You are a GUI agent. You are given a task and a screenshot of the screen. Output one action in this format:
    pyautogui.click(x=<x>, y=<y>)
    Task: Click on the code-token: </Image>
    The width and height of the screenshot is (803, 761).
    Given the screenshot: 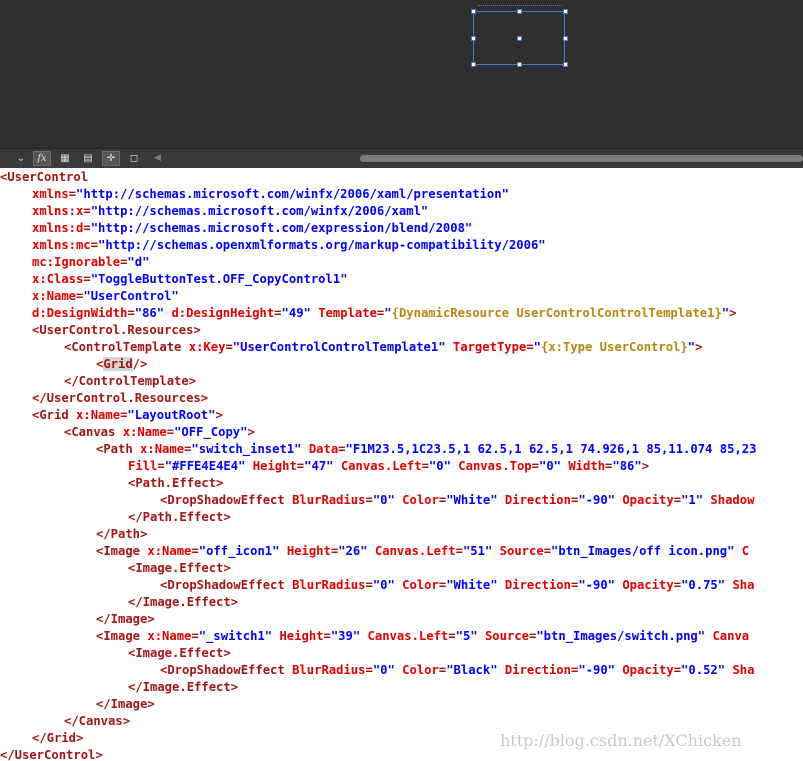 What is the action you would take?
    pyautogui.click(x=125, y=619)
    